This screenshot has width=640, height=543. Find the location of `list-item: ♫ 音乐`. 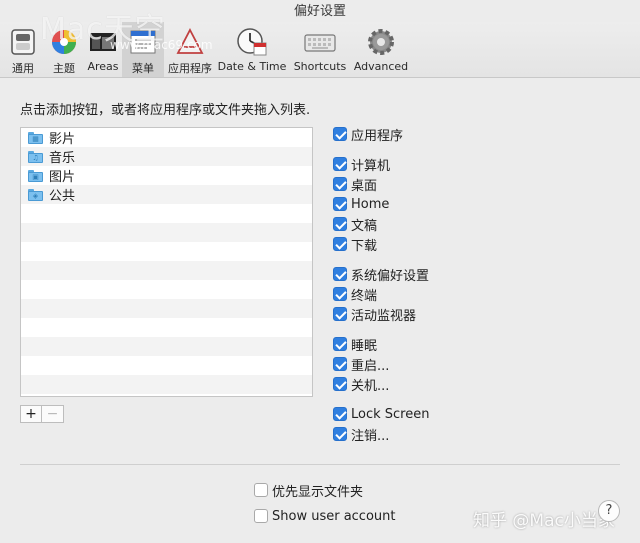

list-item: ♫ 音乐 is located at coordinates (166, 156).